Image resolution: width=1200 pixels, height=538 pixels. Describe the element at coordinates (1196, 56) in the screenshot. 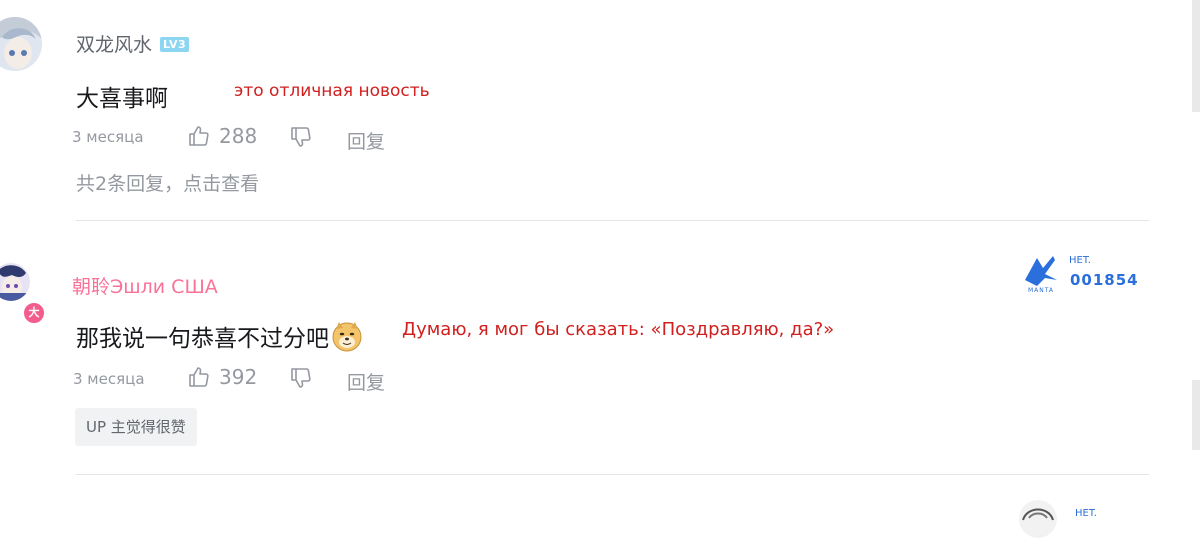

I see `scrollbar` at that location.